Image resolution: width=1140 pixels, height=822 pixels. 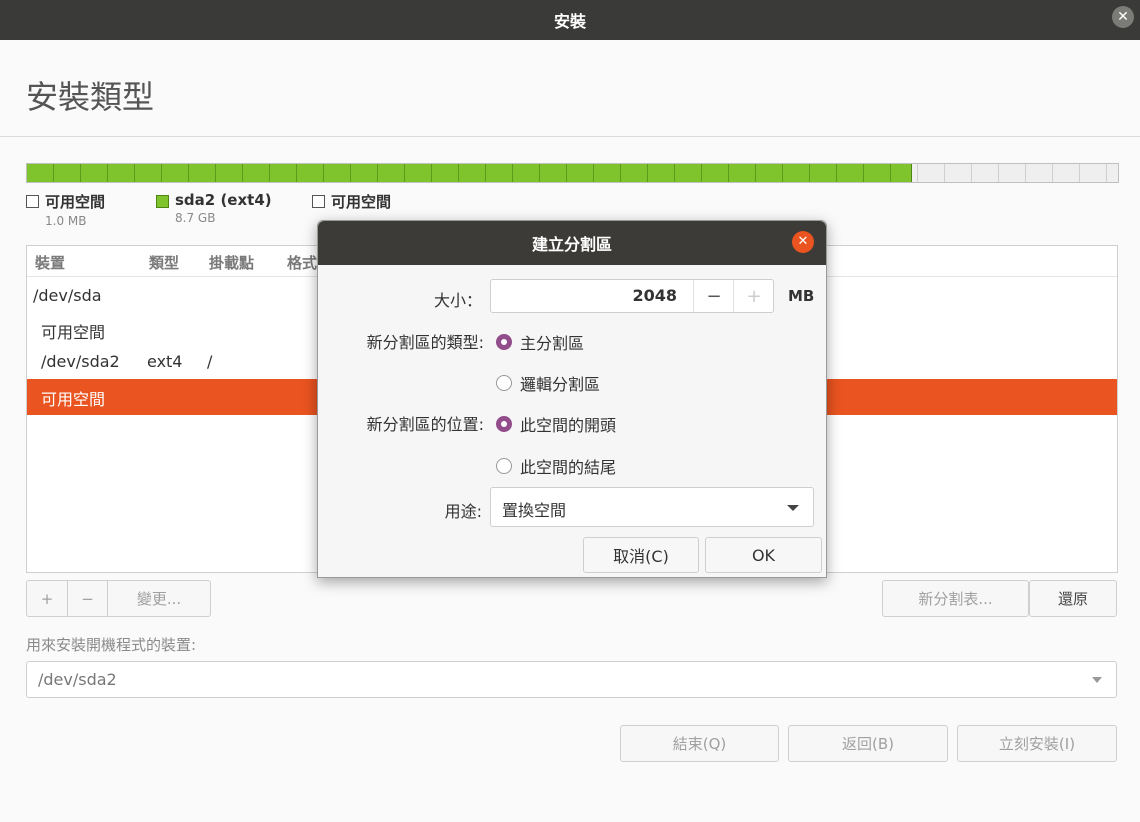 I want to click on page-title: 安裝類型, so click(x=90, y=97).